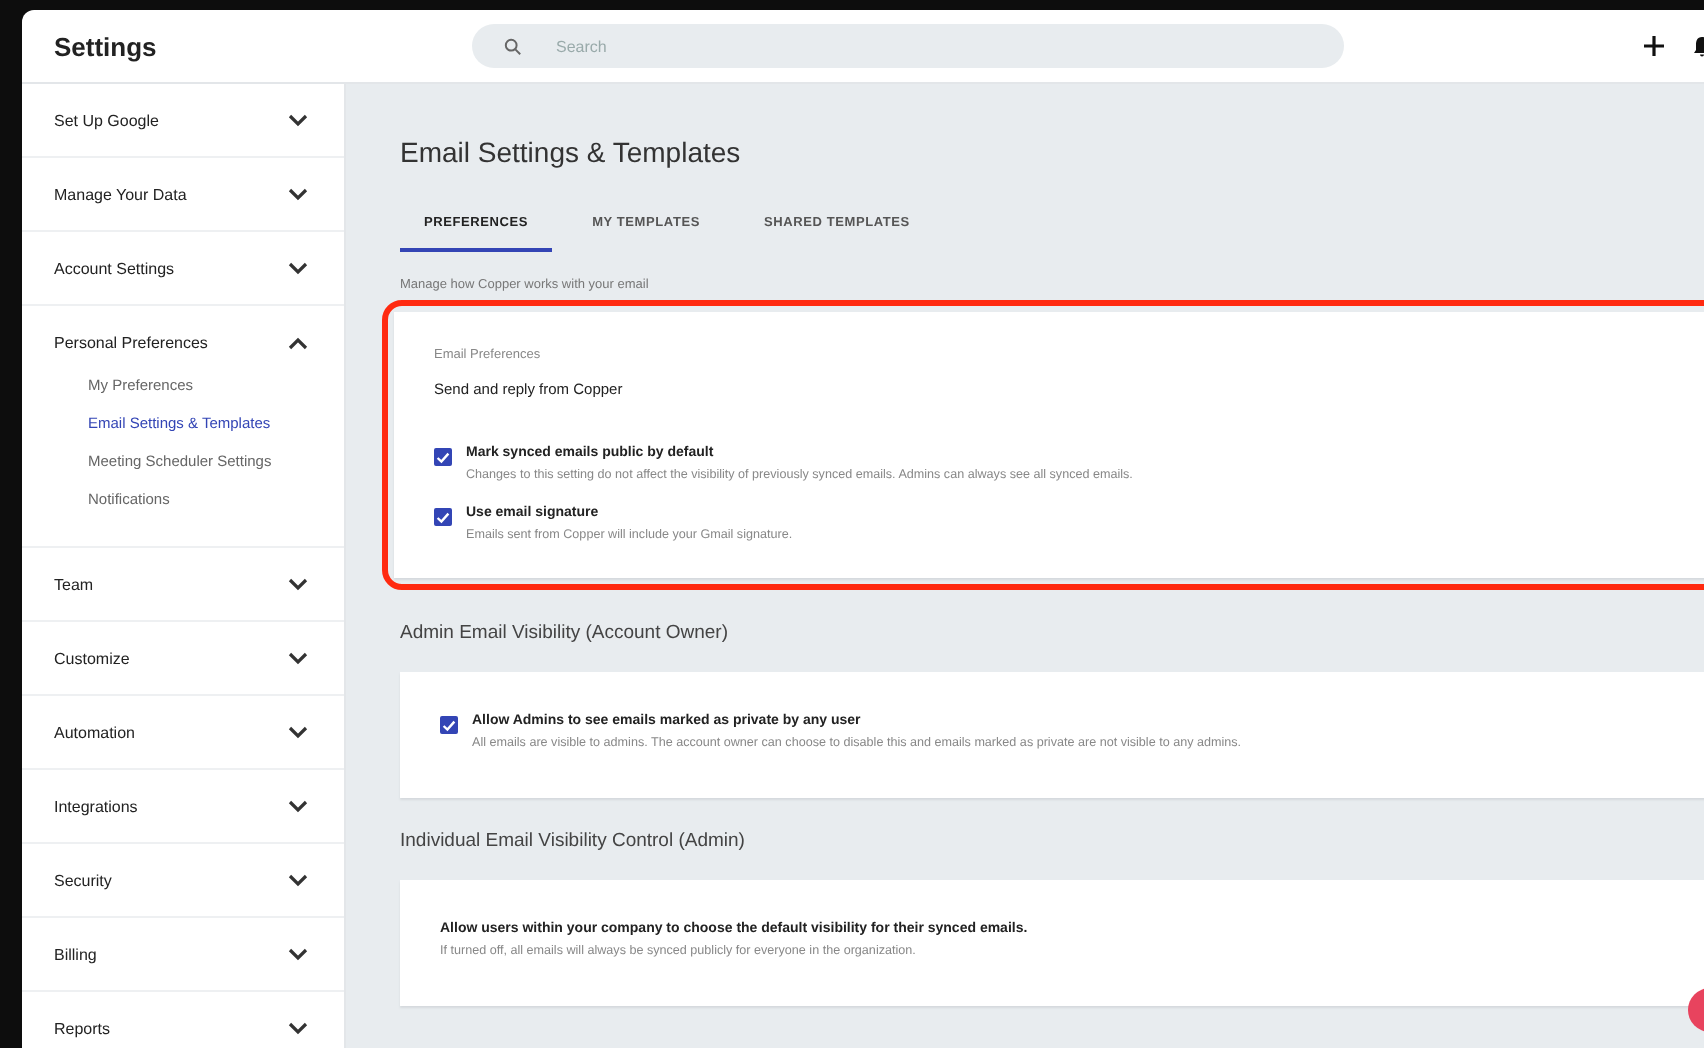 This screenshot has width=1704, height=1048. Describe the element at coordinates (571, 152) in the screenshot. I see `page-title: Email Settings & Templates` at that location.